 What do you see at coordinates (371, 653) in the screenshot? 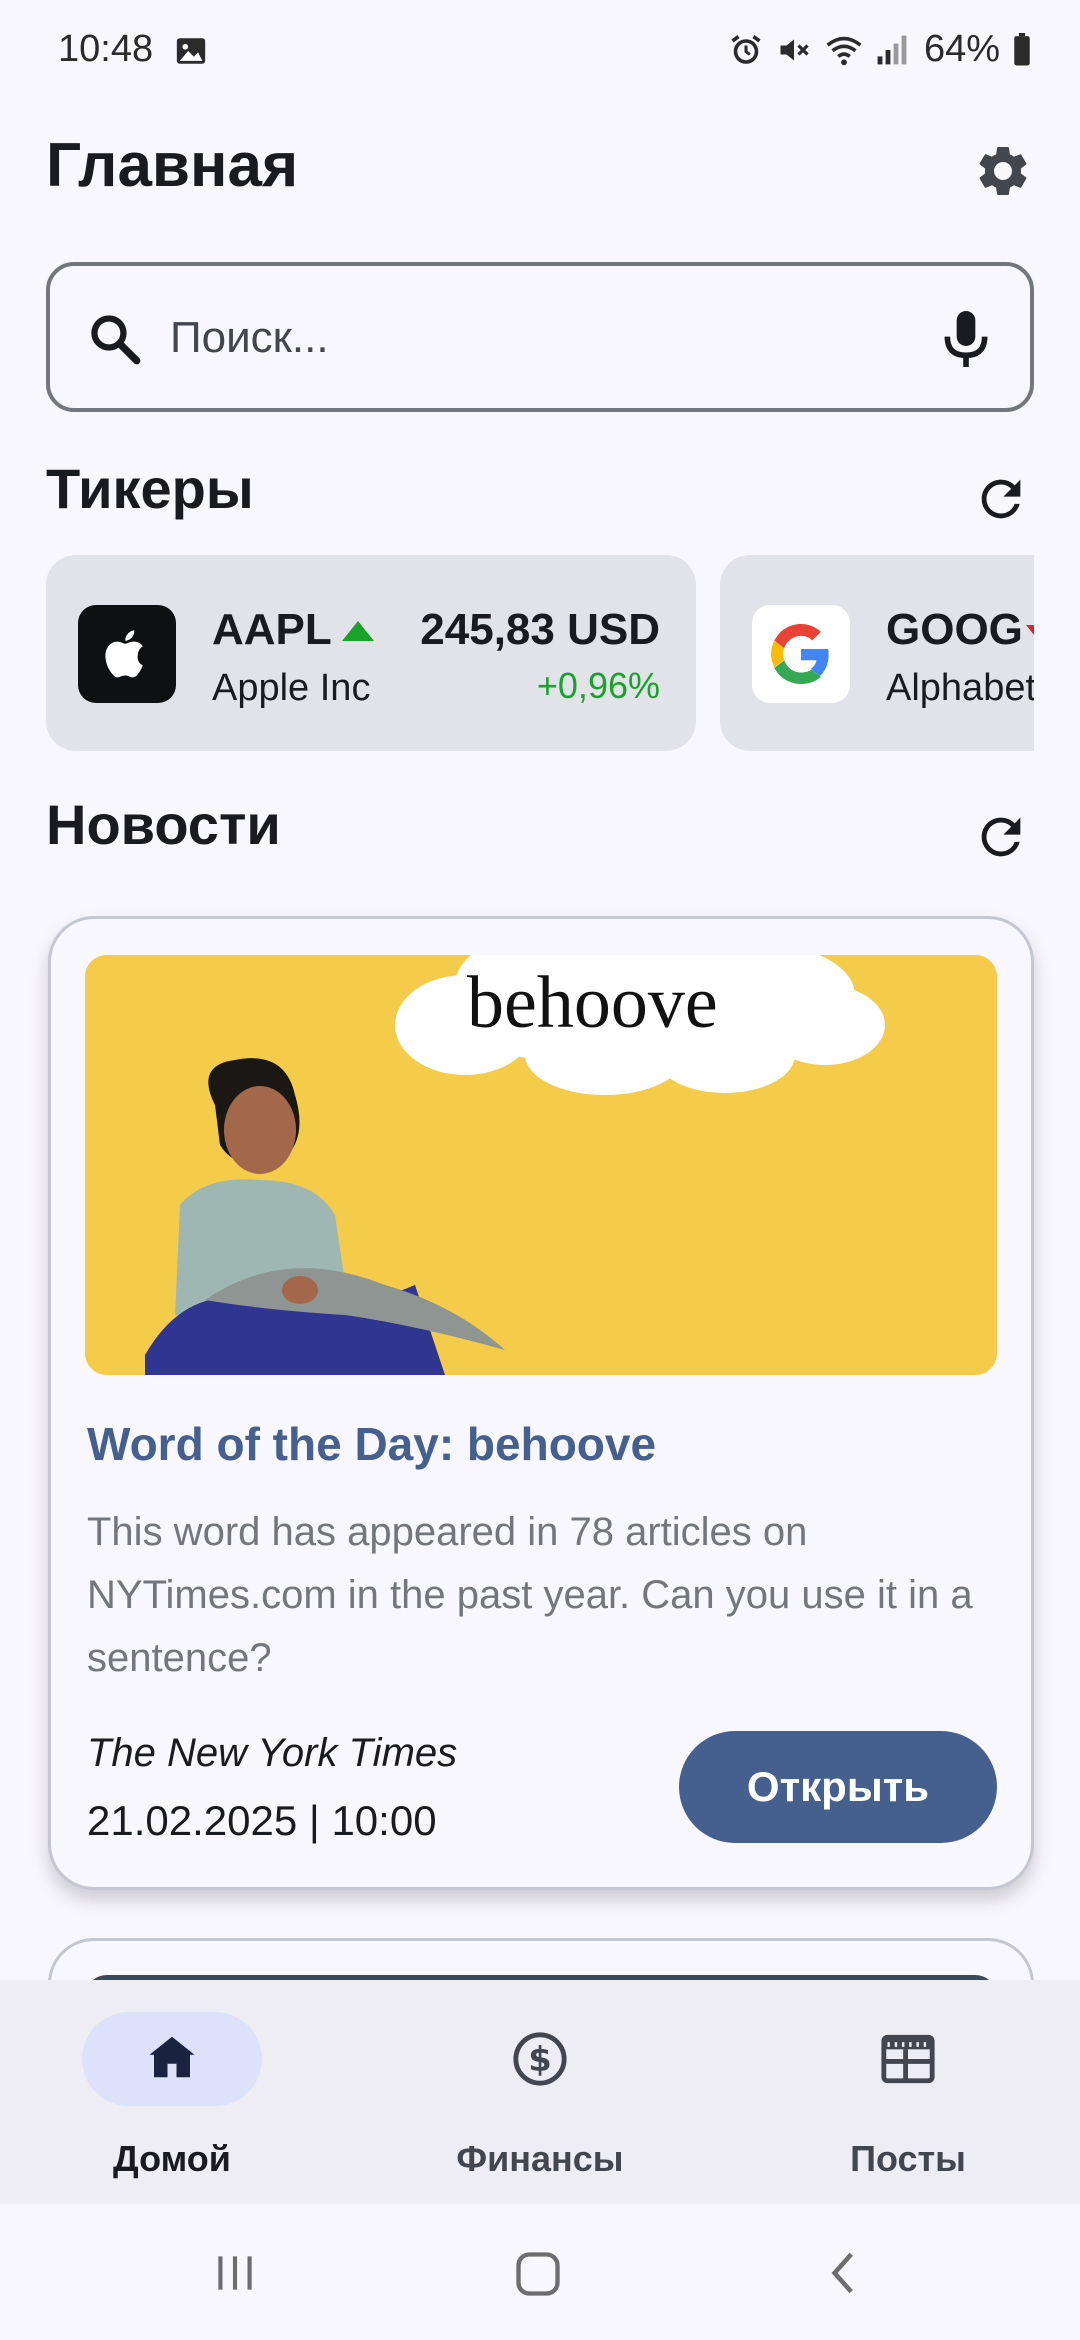
I see `ticker-card-aapl: AAPL Apple Inc 245,83 USD +0,96%` at bounding box center [371, 653].